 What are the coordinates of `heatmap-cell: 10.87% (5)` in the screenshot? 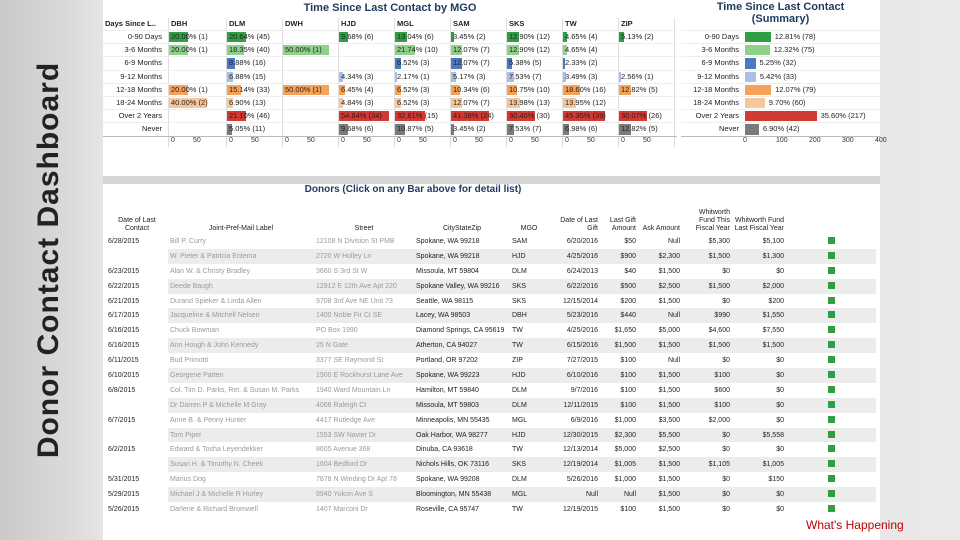 It's located at (423, 129).